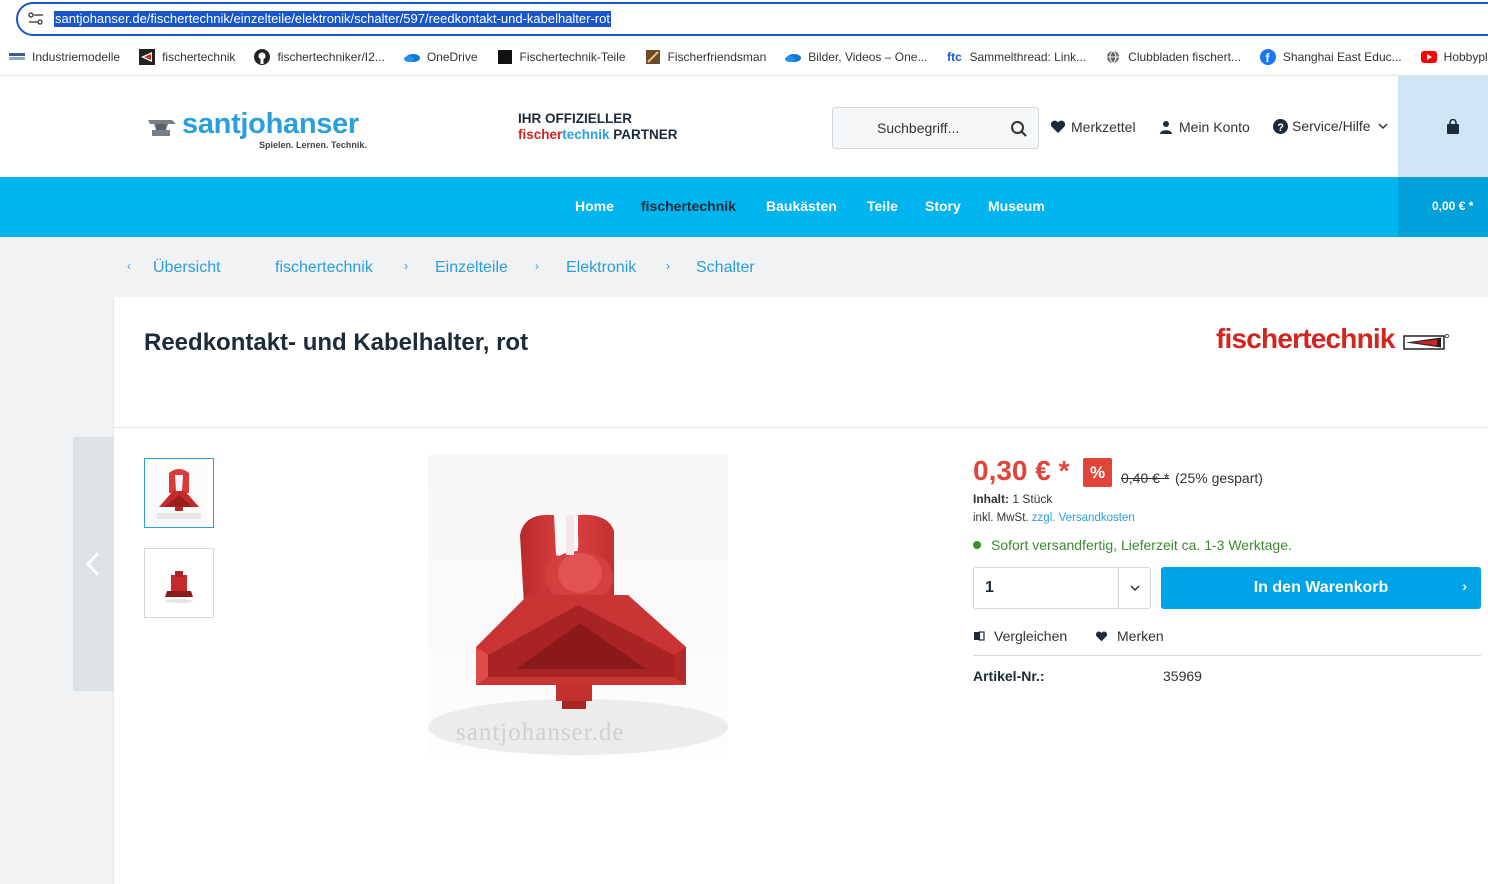  Describe the element at coordinates (187, 57) in the screenshot. I see `bookmark-item: fischertechnik` at that location.